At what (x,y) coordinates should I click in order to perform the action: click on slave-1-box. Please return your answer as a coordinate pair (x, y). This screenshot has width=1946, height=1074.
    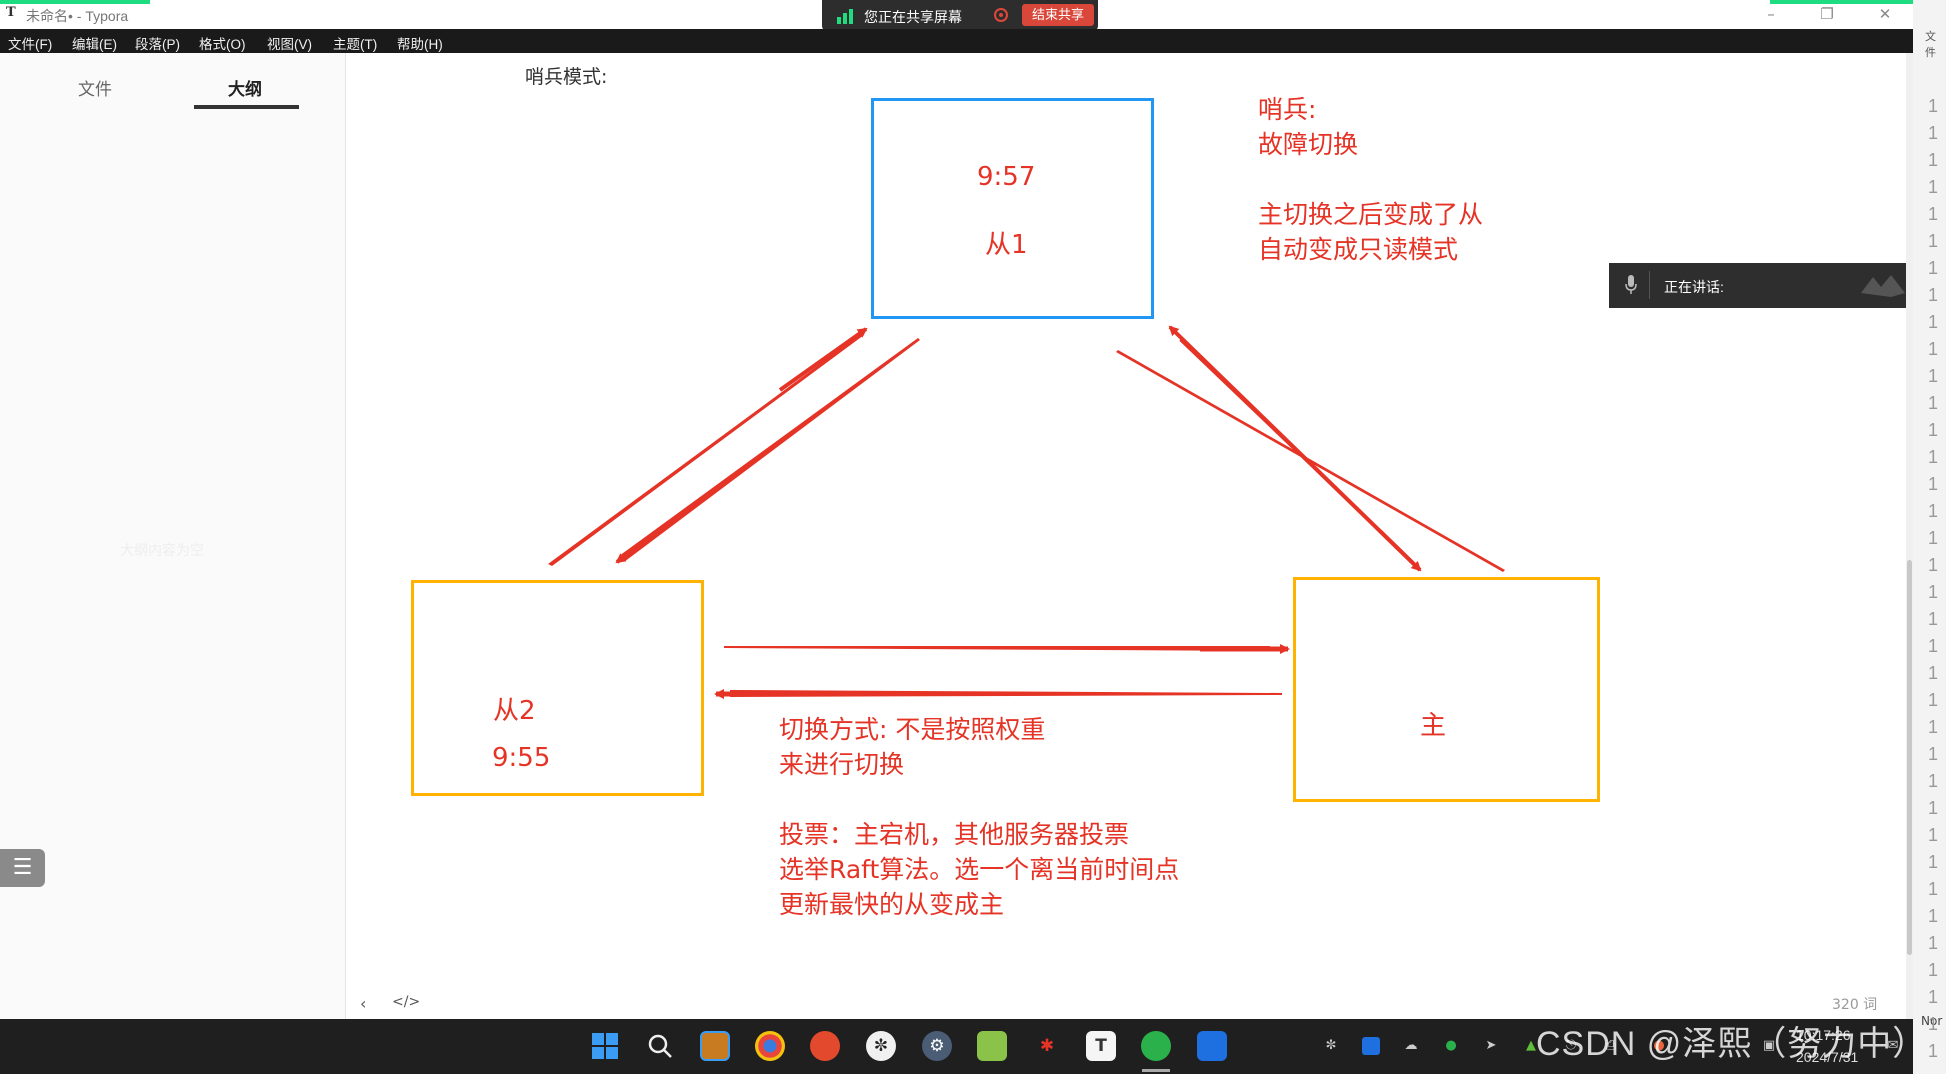
    Looking at the image, I should click on (1012, 208).